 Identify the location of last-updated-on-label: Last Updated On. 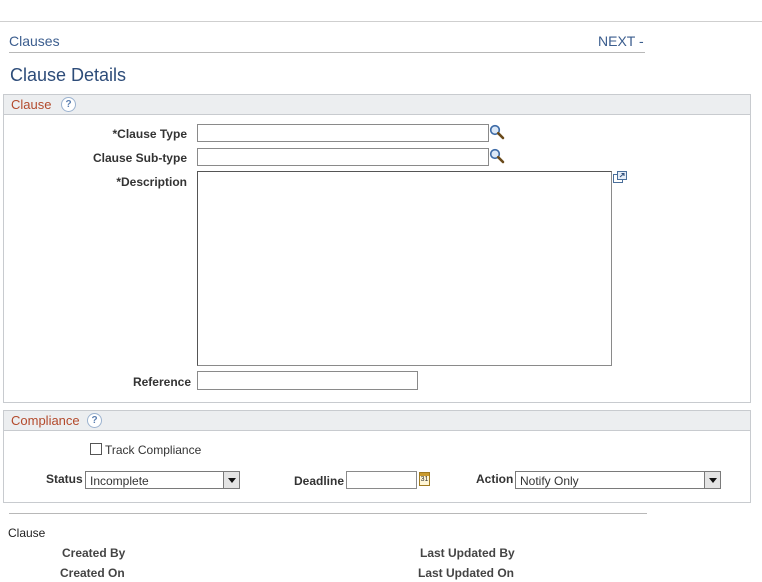
(466, 573).